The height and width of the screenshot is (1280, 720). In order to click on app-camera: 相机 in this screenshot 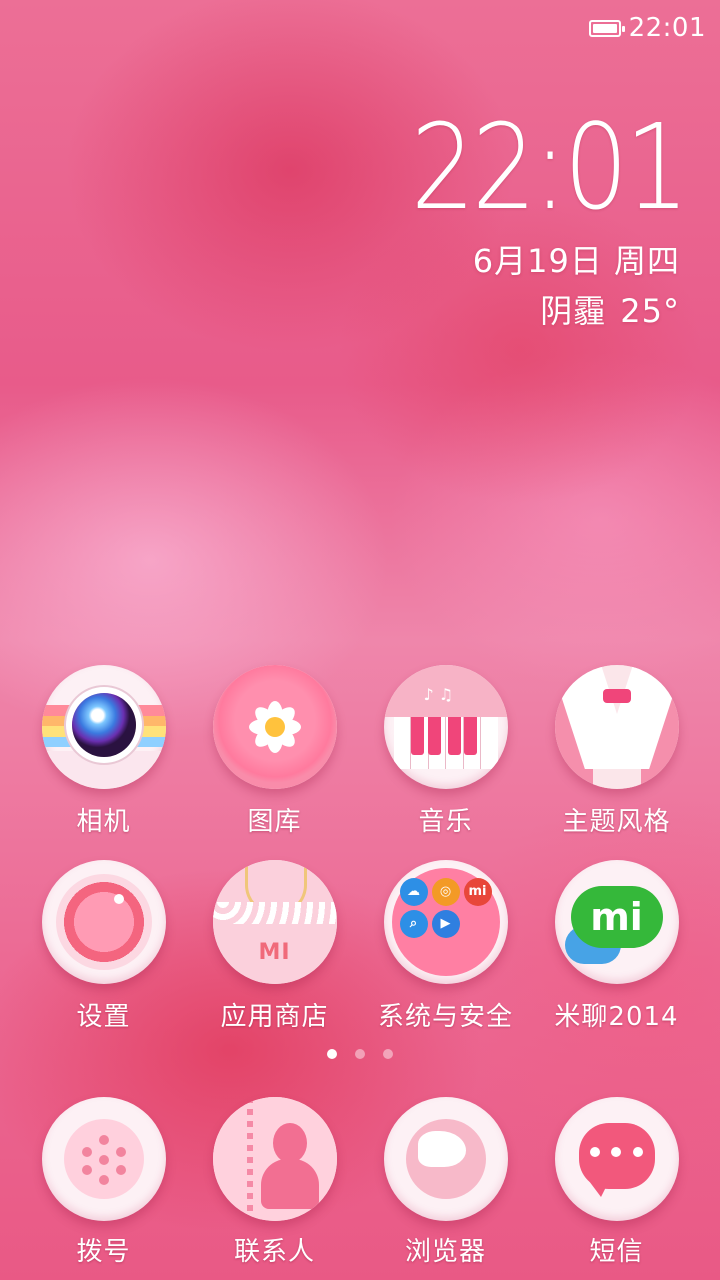, I will do `click(103, 751)`.